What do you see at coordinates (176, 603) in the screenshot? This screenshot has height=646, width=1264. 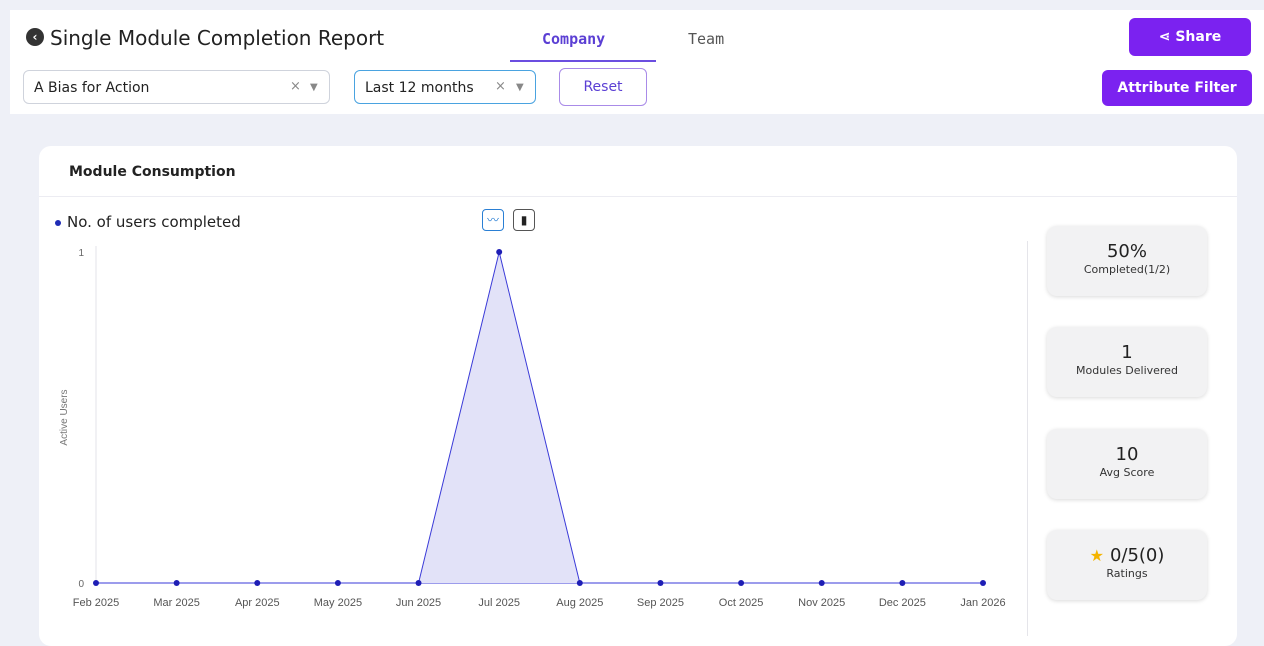 I see `x-tick-label: Mar 2025` at bounding box center [176, 603].